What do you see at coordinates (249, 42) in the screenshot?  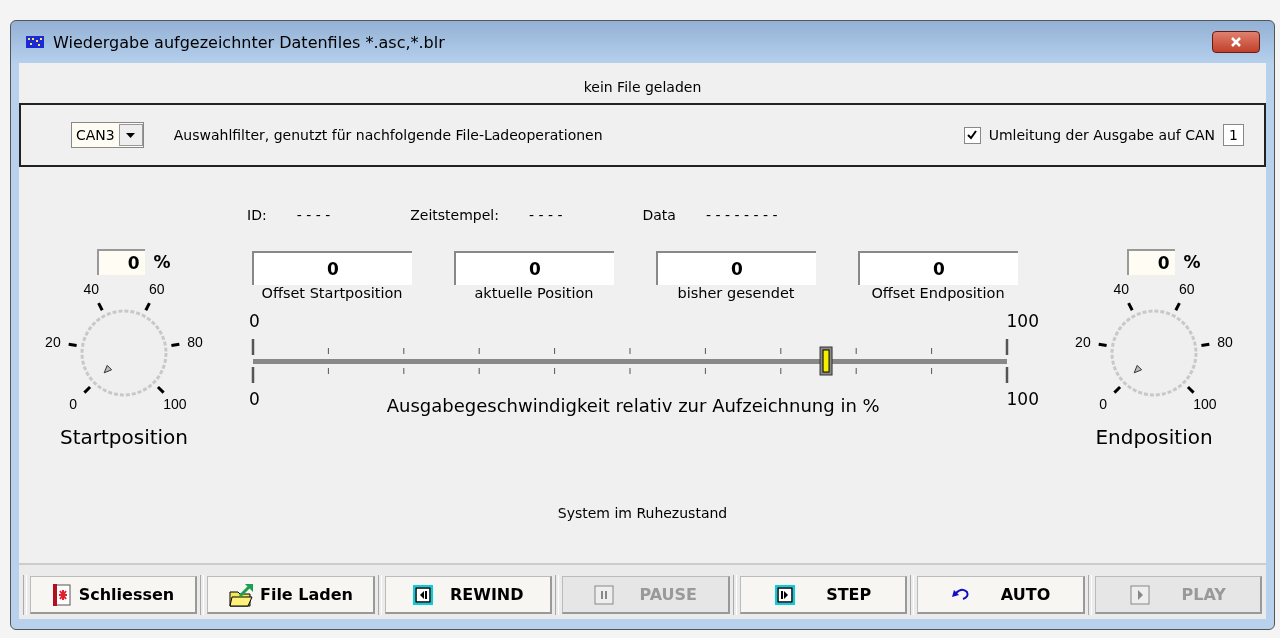 I see `window-title: Wiedergabe aufgezeichnter Datenfiles *.asc,*.blr` at bounding box center [249, 42].